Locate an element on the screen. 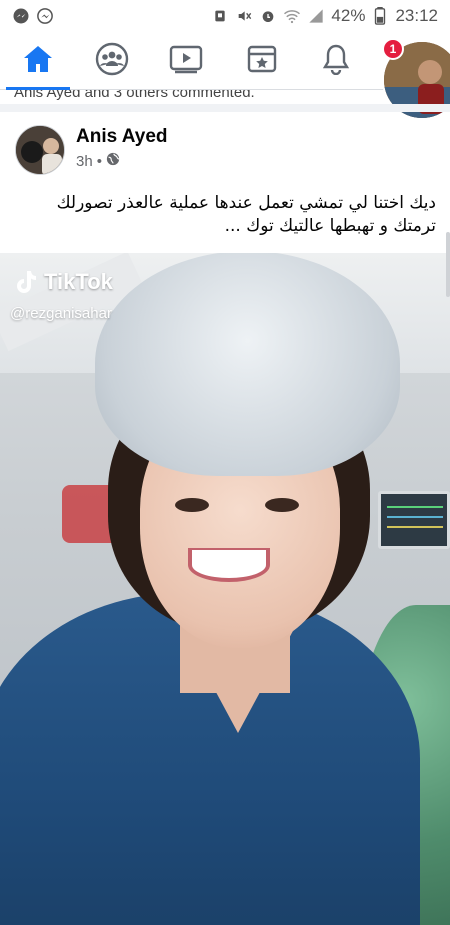 The image size is (450, 925). tiktok-brand: TikTok is located at coordinates (78, 281).